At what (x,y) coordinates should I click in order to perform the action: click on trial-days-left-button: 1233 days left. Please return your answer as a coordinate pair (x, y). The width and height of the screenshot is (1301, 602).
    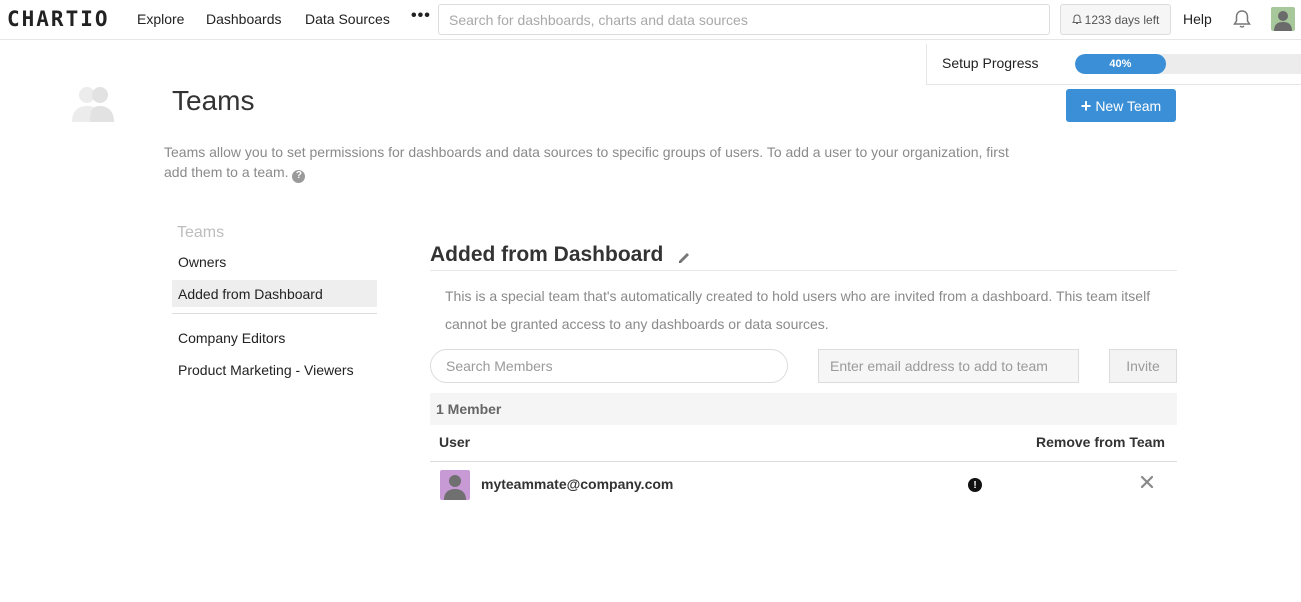
    Looking at the image, I should click on (1115, 19).